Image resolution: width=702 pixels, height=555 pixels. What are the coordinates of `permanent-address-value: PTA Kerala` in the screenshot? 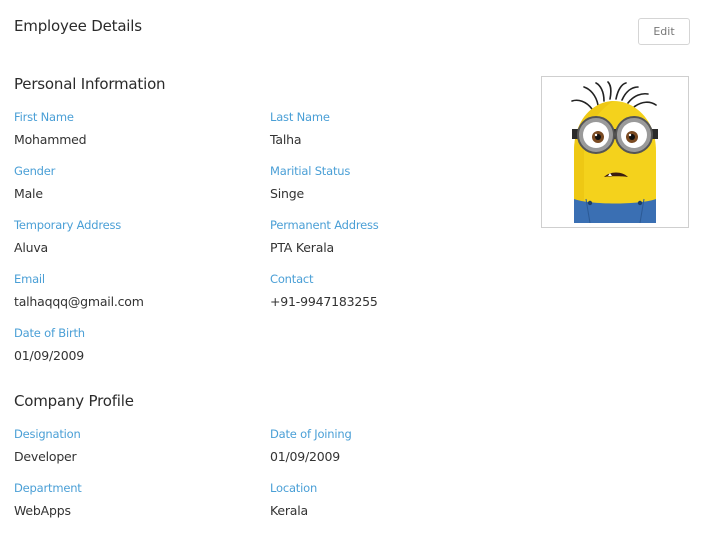 It's located at (302, 247).